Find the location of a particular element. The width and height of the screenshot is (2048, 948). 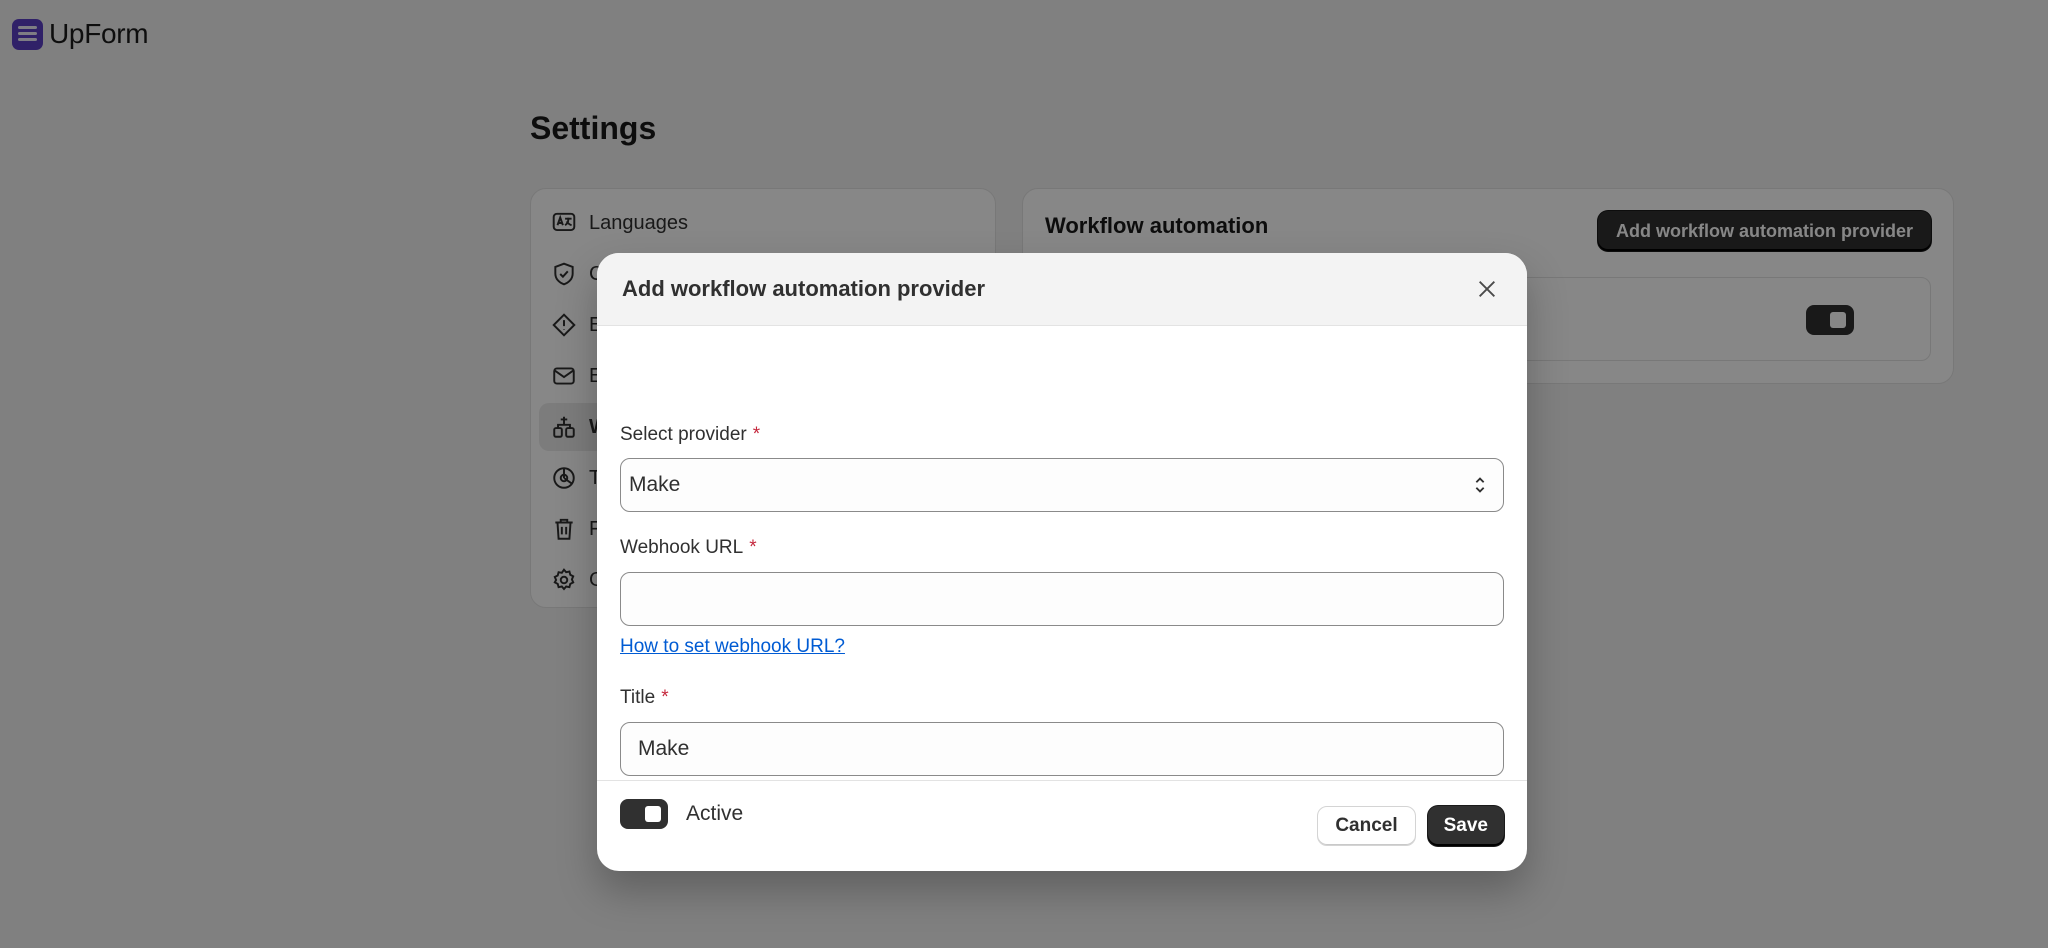

webhook-url-label: Webhook URL * is located at coordinates (688, 547).